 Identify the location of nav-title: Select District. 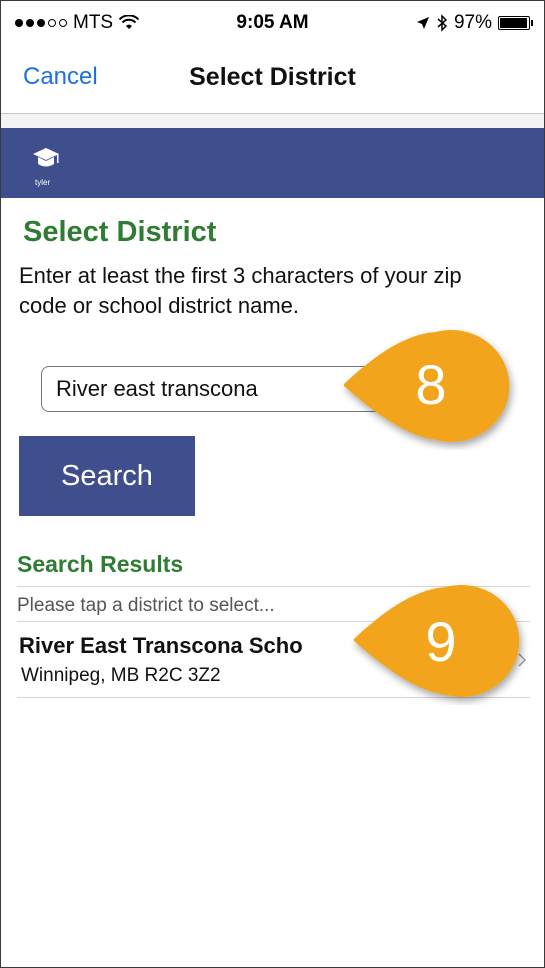
(272, 77).